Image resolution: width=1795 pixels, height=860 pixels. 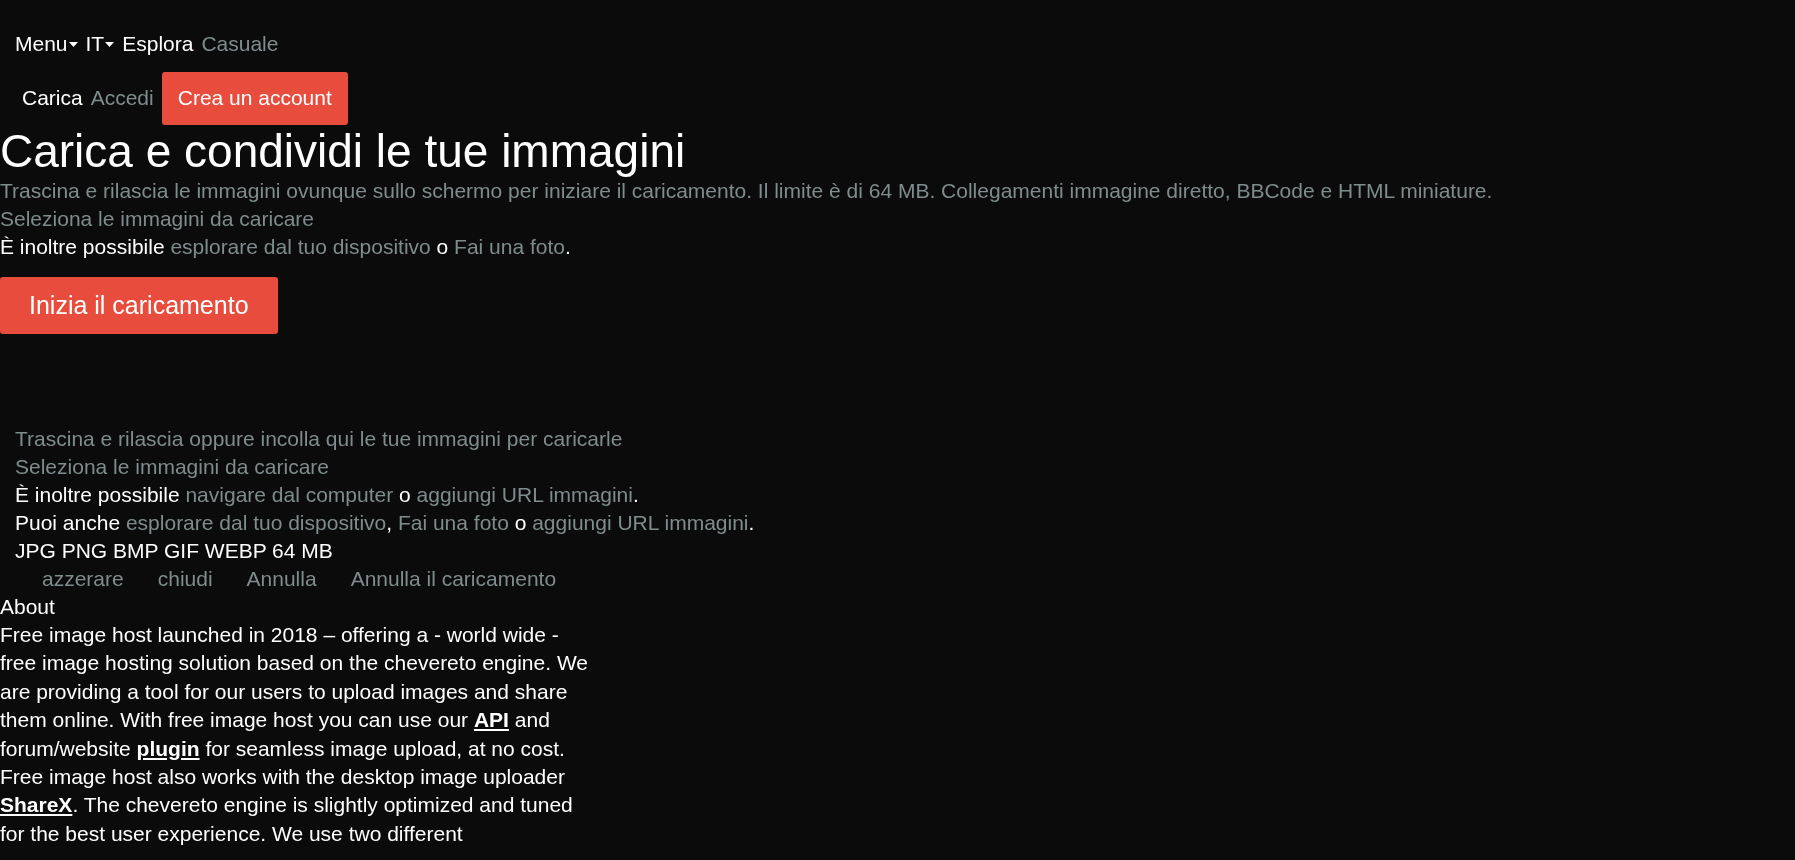 I want to click on upload-options-text: È inoltre possibile esplorare dal tuo dispositivo o Fai una foto., so click(x=286, y=247).